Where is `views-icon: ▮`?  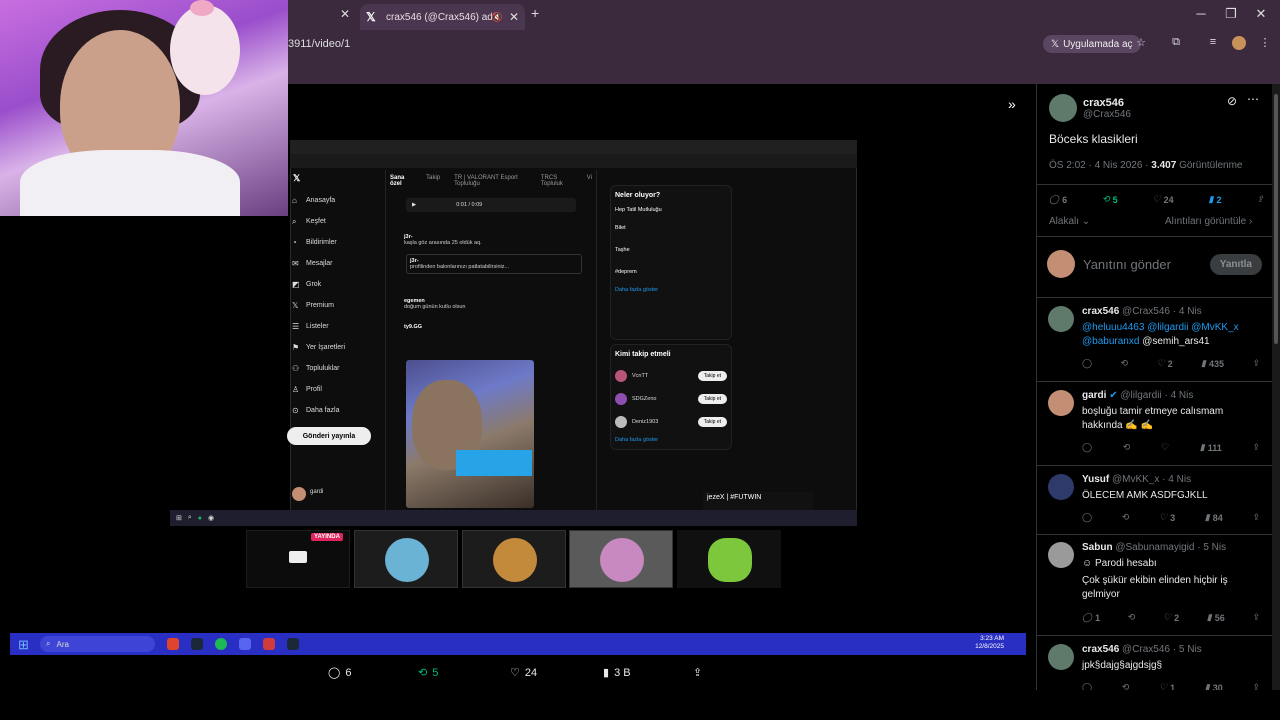 views-icon: ▮ is located at coordinates (1202, 447).